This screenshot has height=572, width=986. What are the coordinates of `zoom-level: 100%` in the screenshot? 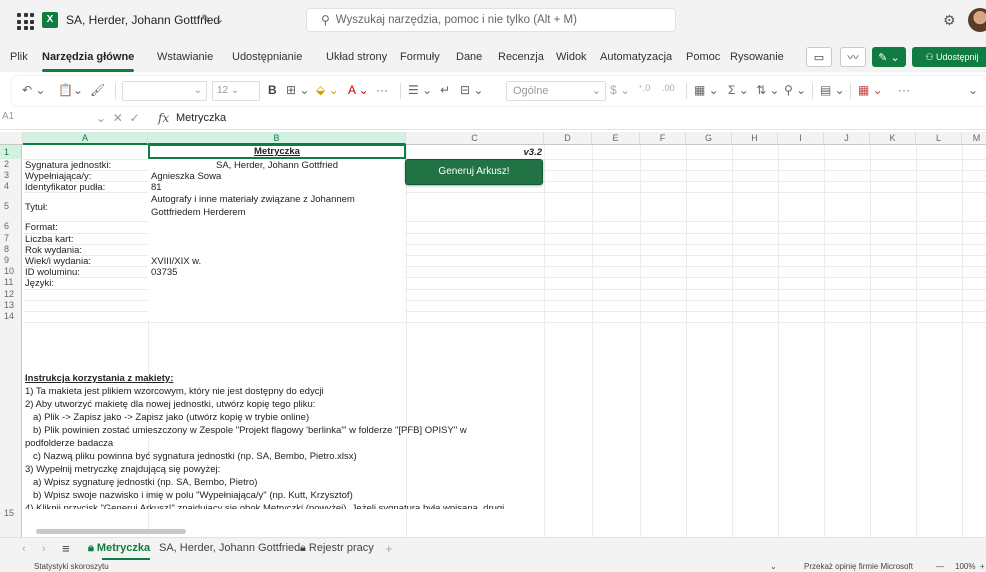 It's located at (965, 566).